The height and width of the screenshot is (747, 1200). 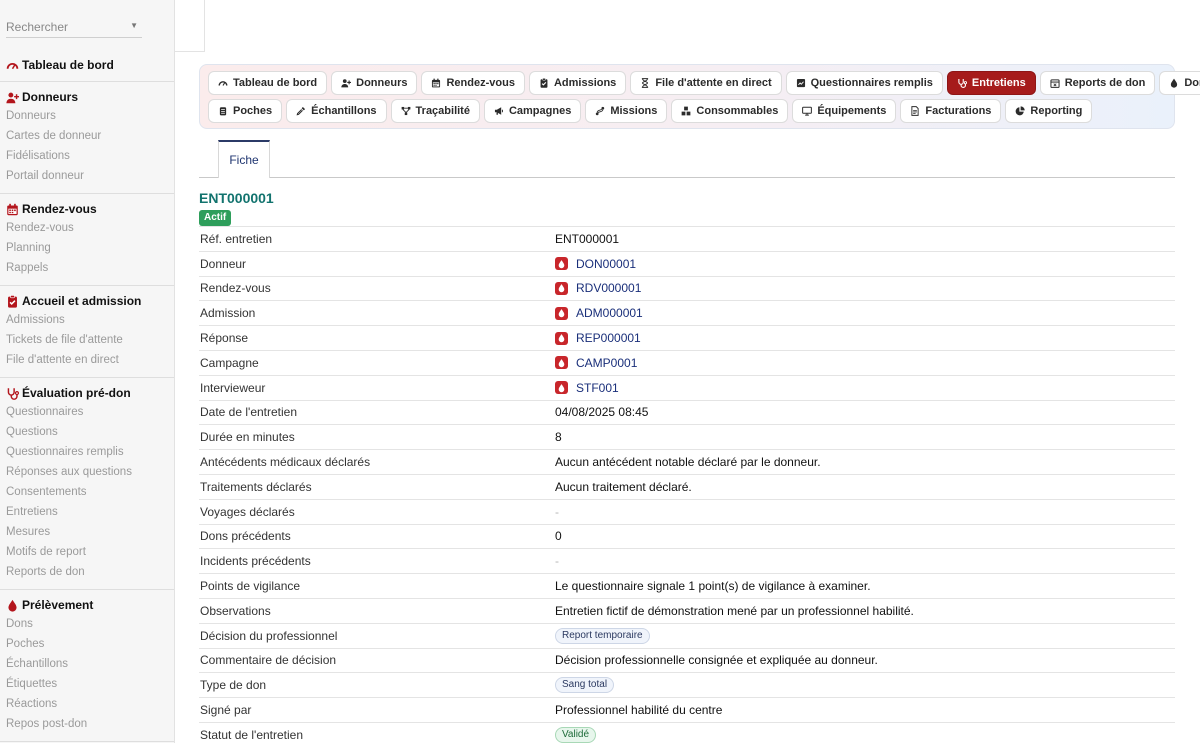 What do you see at coordinates (687, 436) in the screenshot?
I see `field-row-duree-en-minutes: Durée en minutes 8` at bounding box center [687, 436].